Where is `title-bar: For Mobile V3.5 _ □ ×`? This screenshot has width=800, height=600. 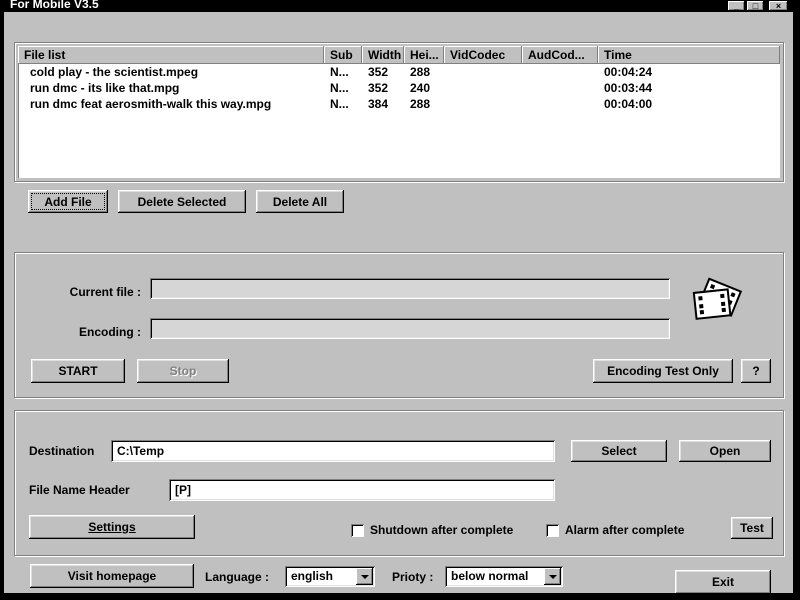 title-bar: For Mobile V3.5 _ □ × is located at coordinates (400, 6).